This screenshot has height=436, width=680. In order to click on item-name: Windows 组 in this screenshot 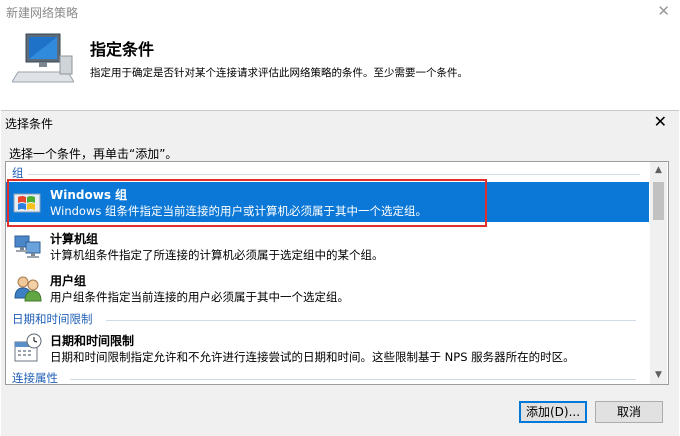, I will do `click(89, 195)`.